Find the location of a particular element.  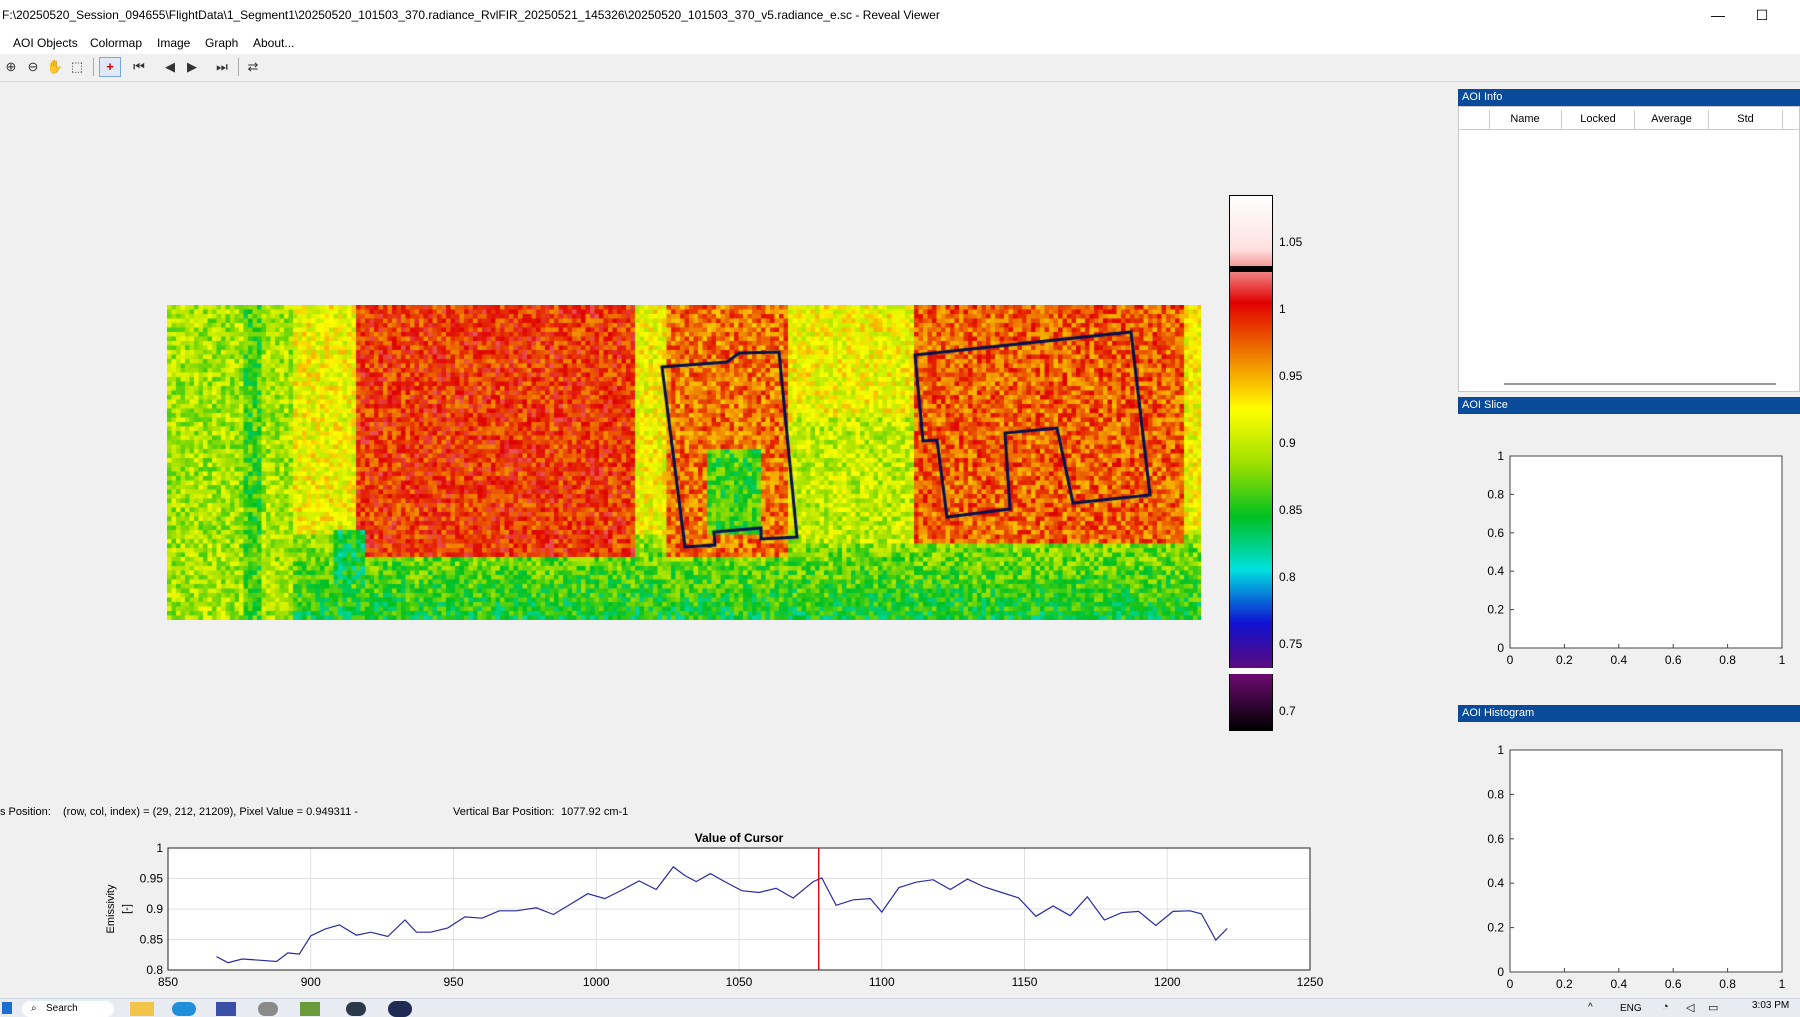

first-frame-icon: ⏮ is located at coordinates (139, 67).